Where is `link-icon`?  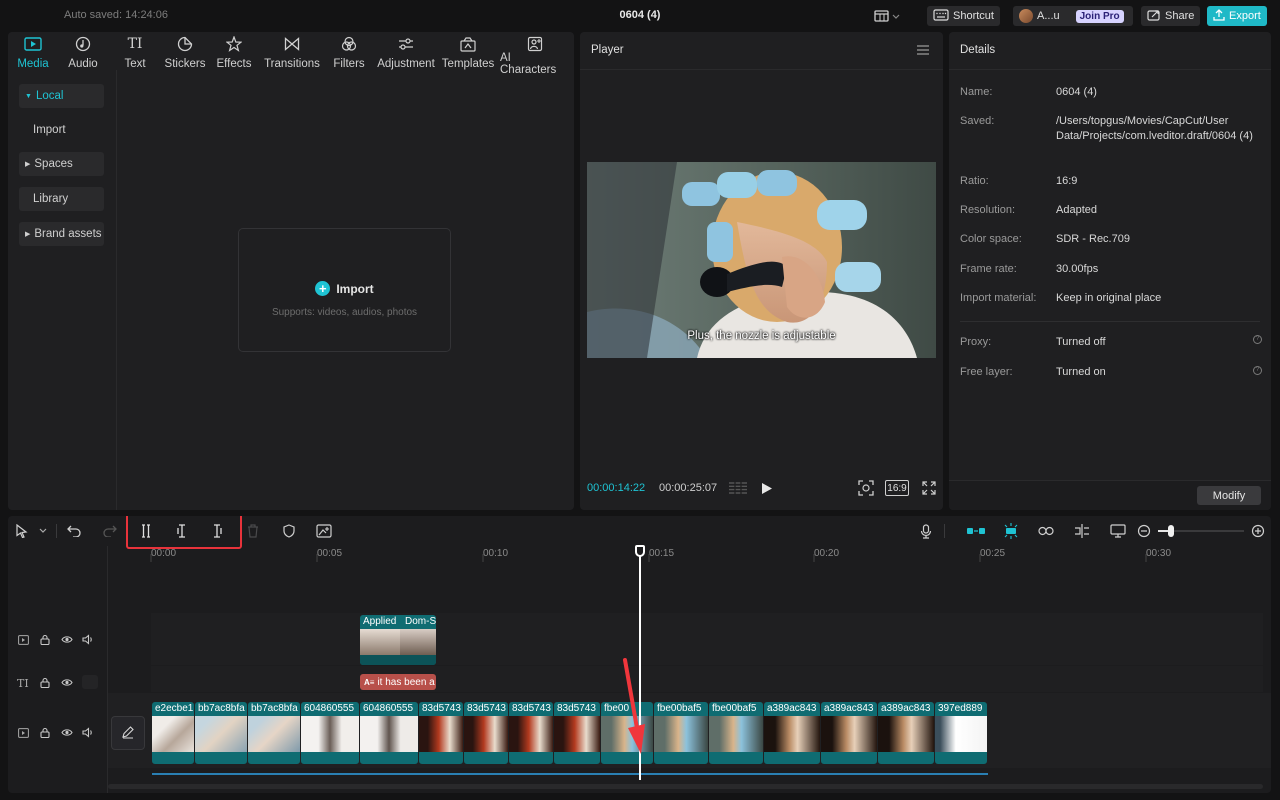 link-icon is located at coordinates (1046, 531).